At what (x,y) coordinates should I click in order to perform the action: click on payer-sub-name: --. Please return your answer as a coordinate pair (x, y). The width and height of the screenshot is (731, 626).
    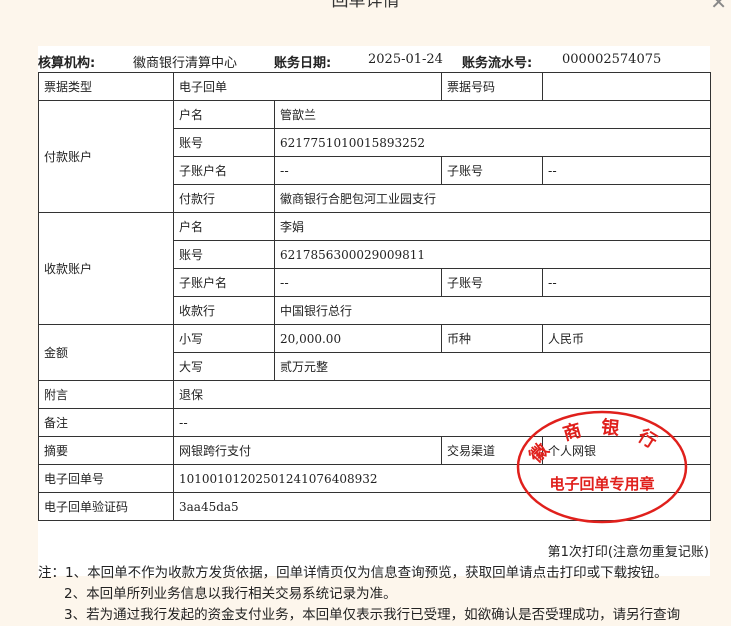
    Looking at the image, I should click on (358, 170).